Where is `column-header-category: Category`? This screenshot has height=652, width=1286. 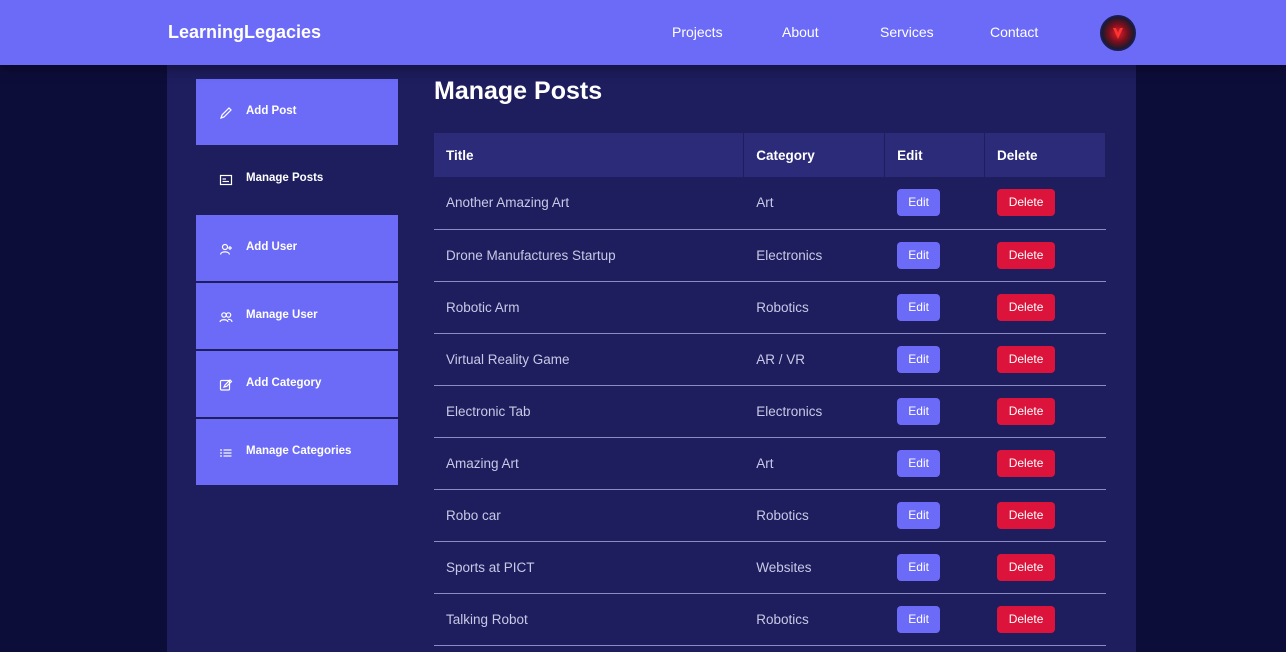 column-header-category: Category is located at coordinates (814, 155).